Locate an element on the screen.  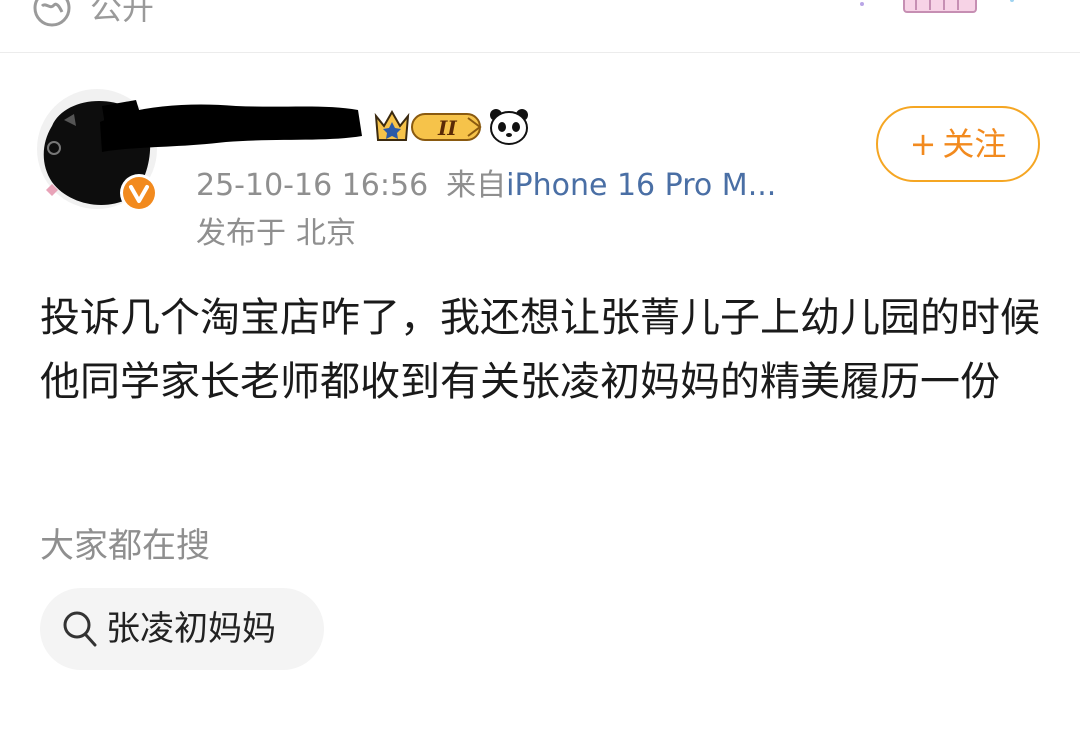
level-badge-text: II is located at coordinates (447, 128).